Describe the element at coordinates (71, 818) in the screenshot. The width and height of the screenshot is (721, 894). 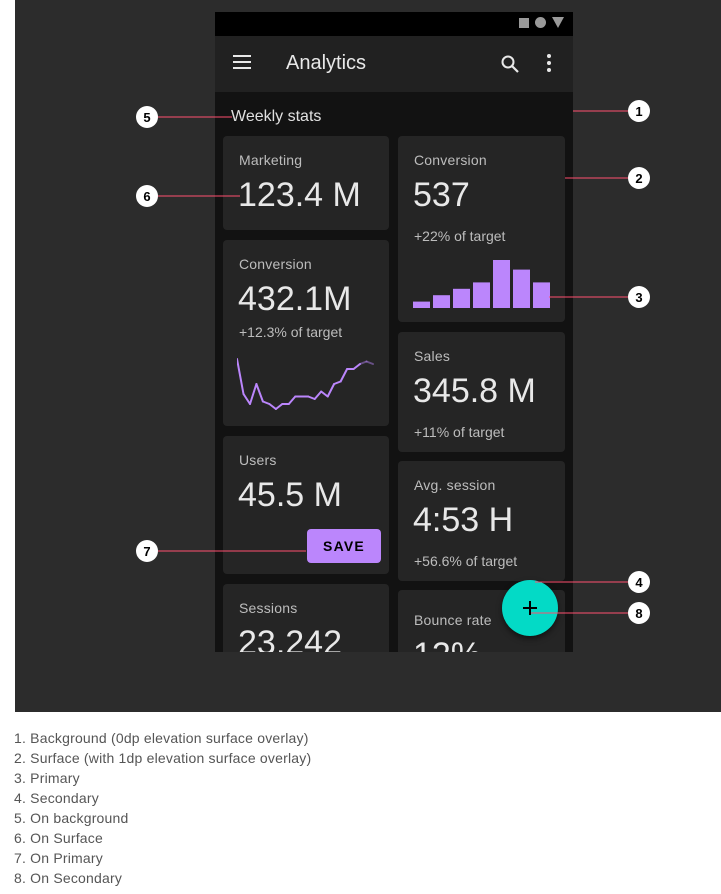
I see `legend-item: 5. On background` at that location.